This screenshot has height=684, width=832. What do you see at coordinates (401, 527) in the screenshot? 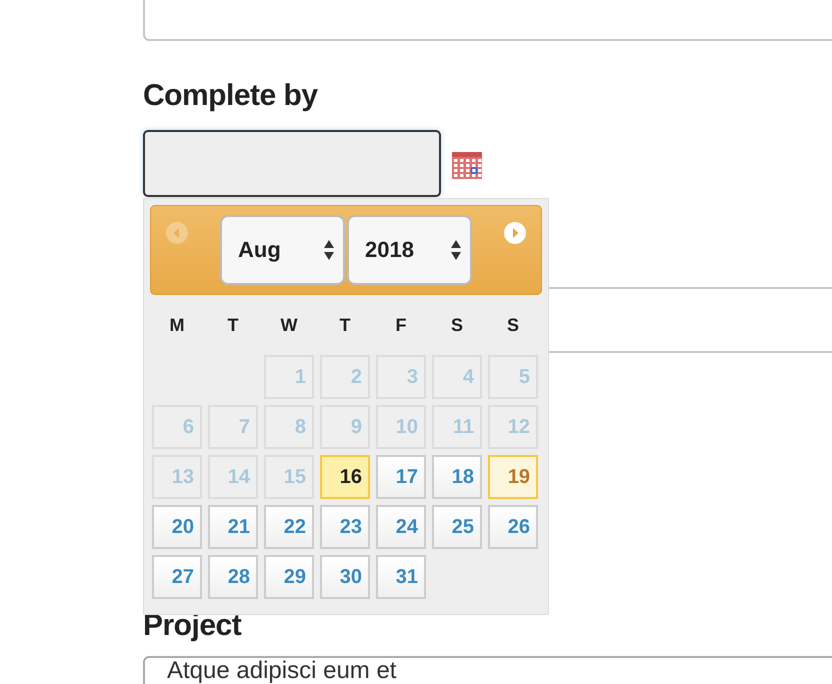
I see `day-cell: 24` at bounding box center [401, 527].